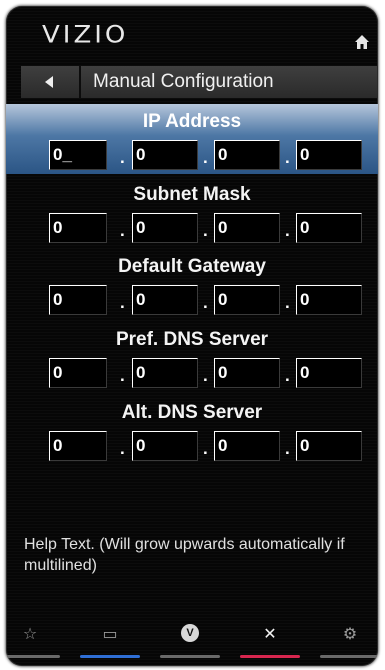 This screenshot has height=670, width=385. I want to click on page-title: Manual Configuration, so click(183, 81).